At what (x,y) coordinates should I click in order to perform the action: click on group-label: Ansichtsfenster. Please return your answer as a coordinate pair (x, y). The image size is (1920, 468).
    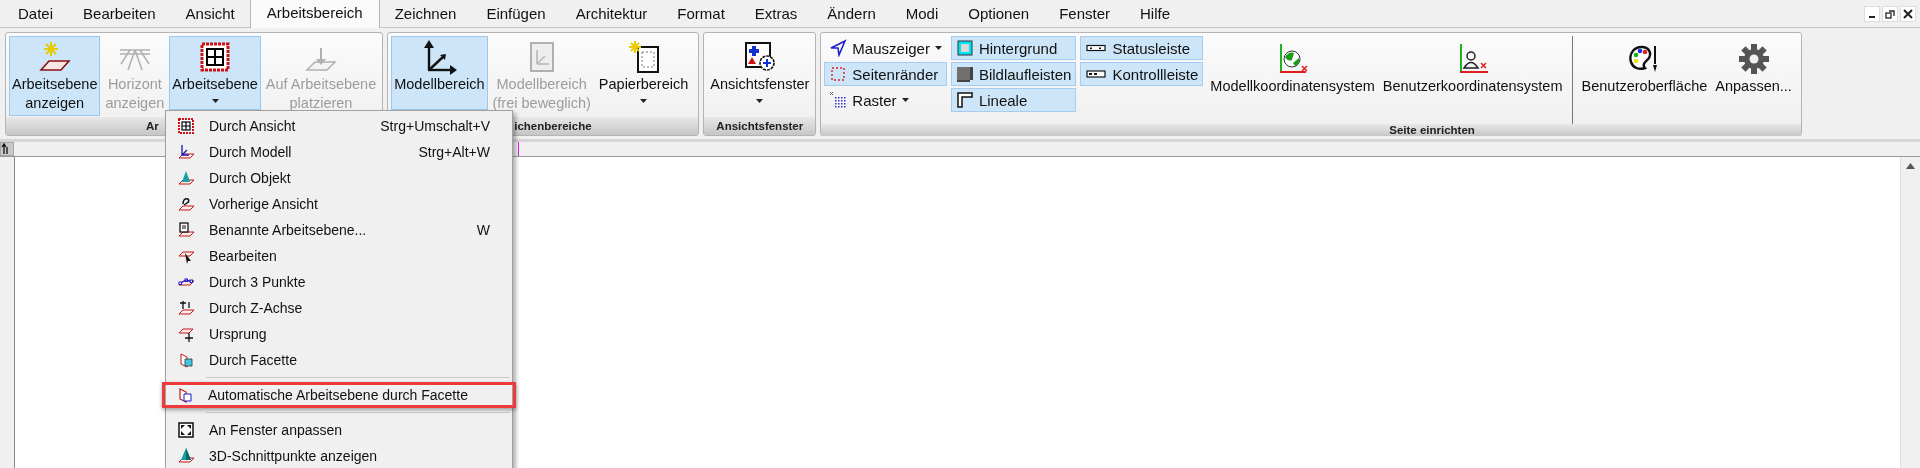
    Looking at the image, I should click on (760, 126).